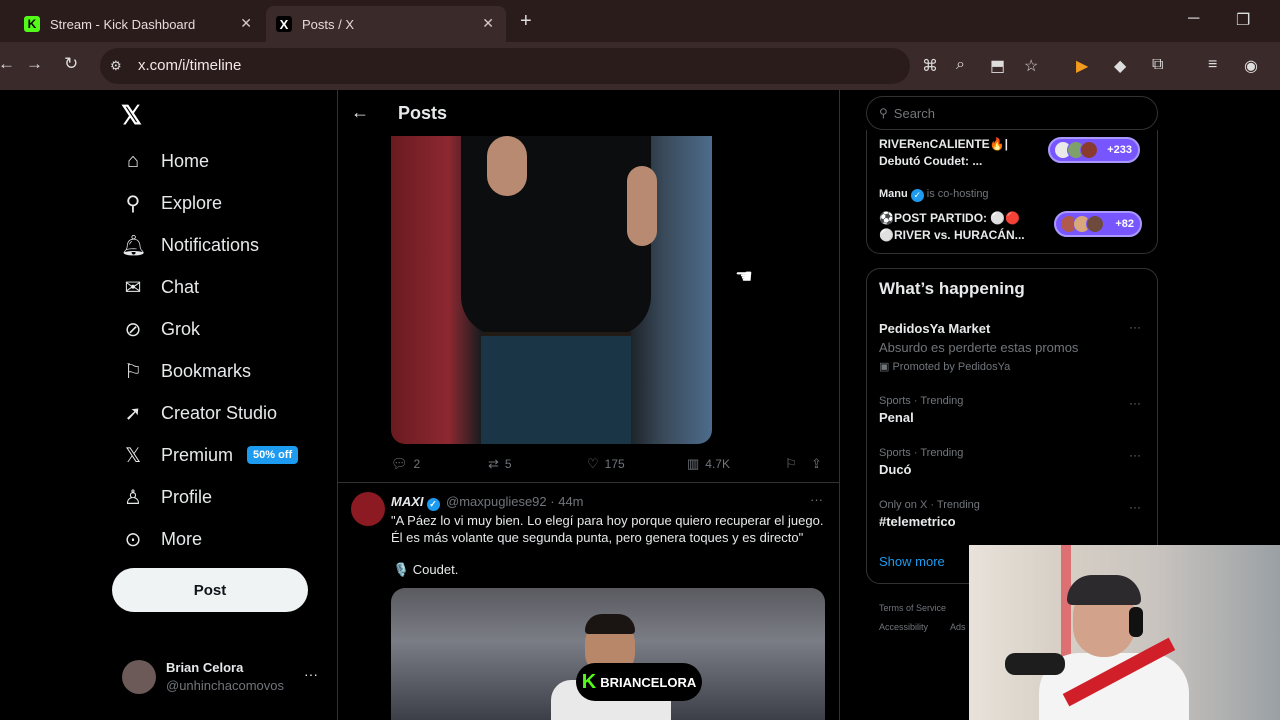  Describe the element at coordinates (816, 463) in the screenshot. I see `share-icon: ⇪` at that location.